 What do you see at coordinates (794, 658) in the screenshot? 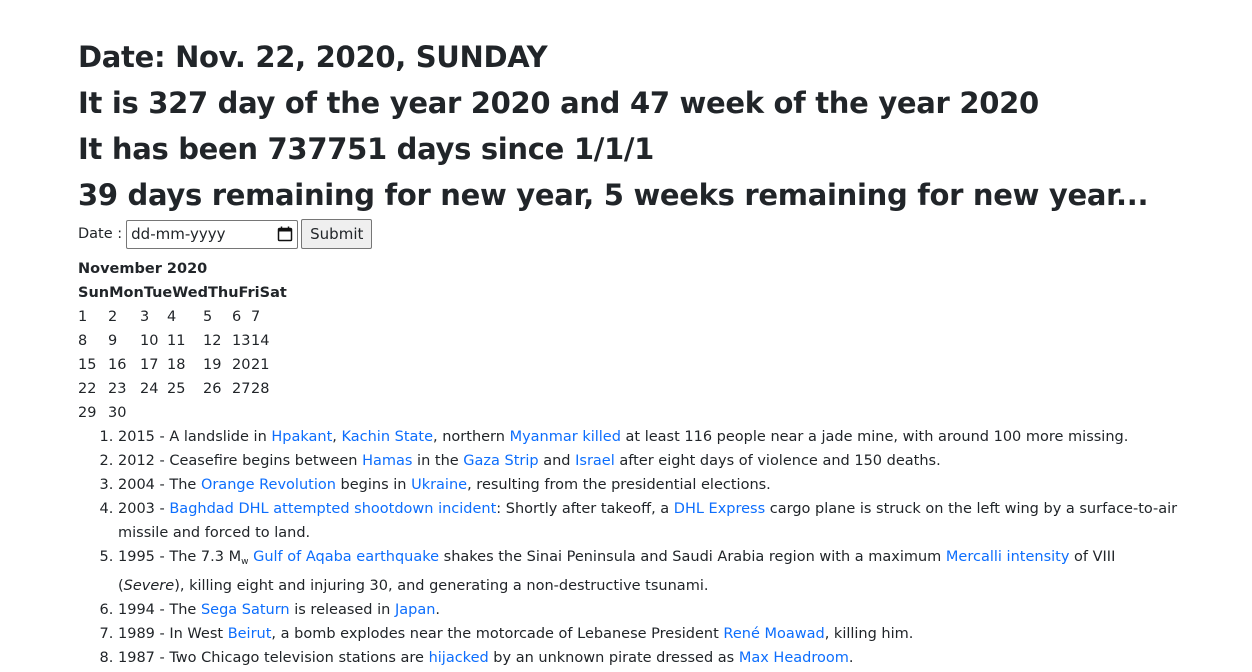
I see `event-link: Max Headroom` at bounding box center [794, 658].